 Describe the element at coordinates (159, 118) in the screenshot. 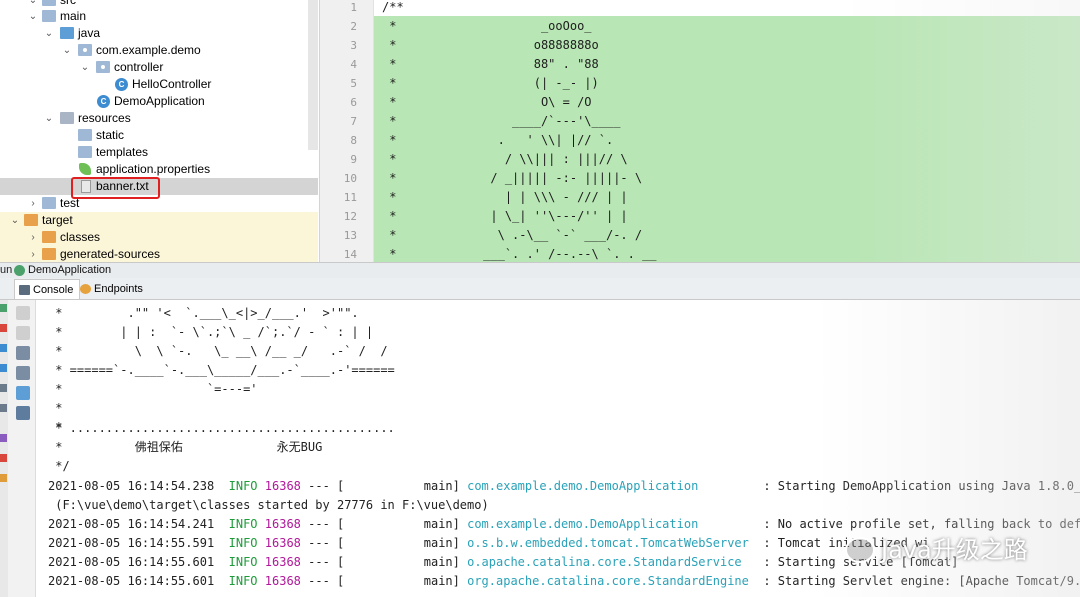

I see `tree-item-resources: ⌄ resources` at that location.